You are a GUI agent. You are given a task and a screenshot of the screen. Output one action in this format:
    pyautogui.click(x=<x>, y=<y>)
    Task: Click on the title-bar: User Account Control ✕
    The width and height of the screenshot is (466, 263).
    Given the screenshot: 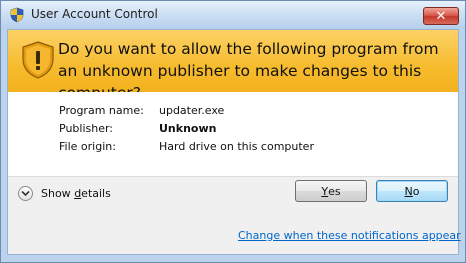 What is the action you would take?
    pyautogui.click(x=233, y=15)
    